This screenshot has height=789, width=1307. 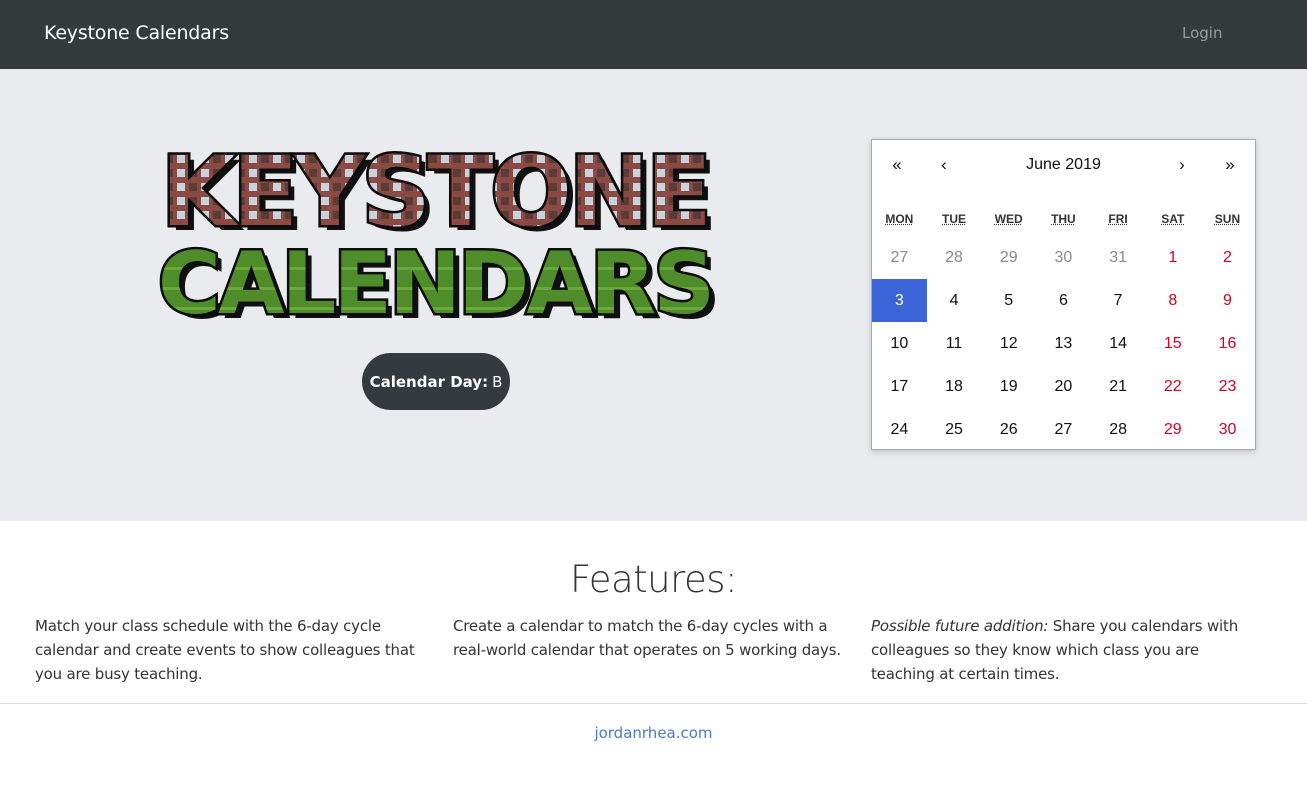 What do you see at coordinates (960, 626) in the screenshot?
I see `feature-prefix: Possible future addition:` at bounding box center [960, 626].